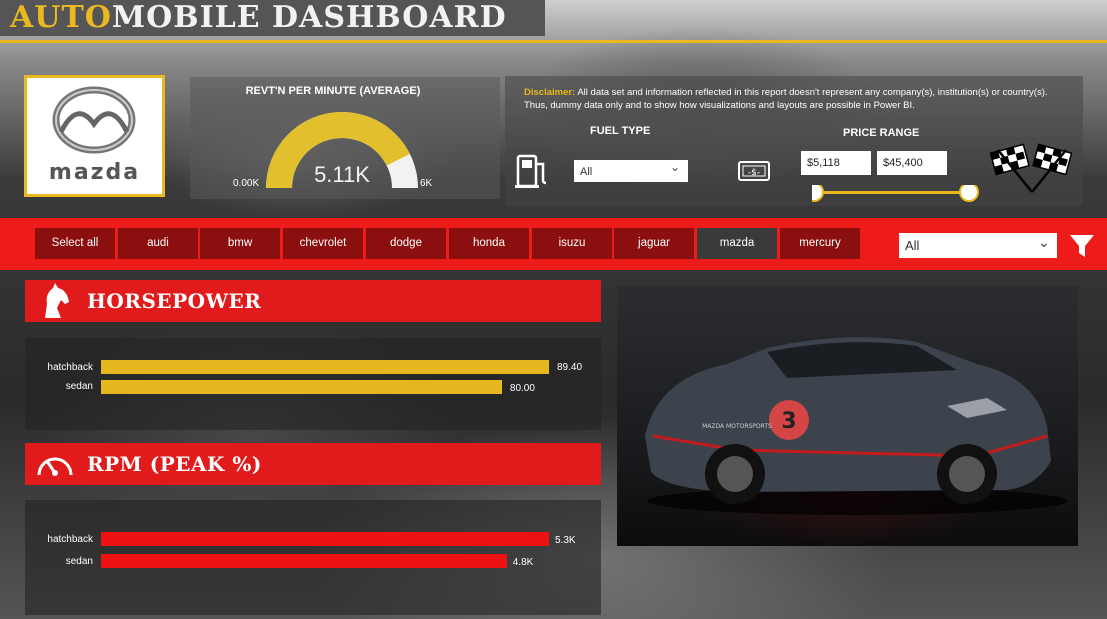  I want to click on brand-button-mazda: mazda, so click(737, 243).